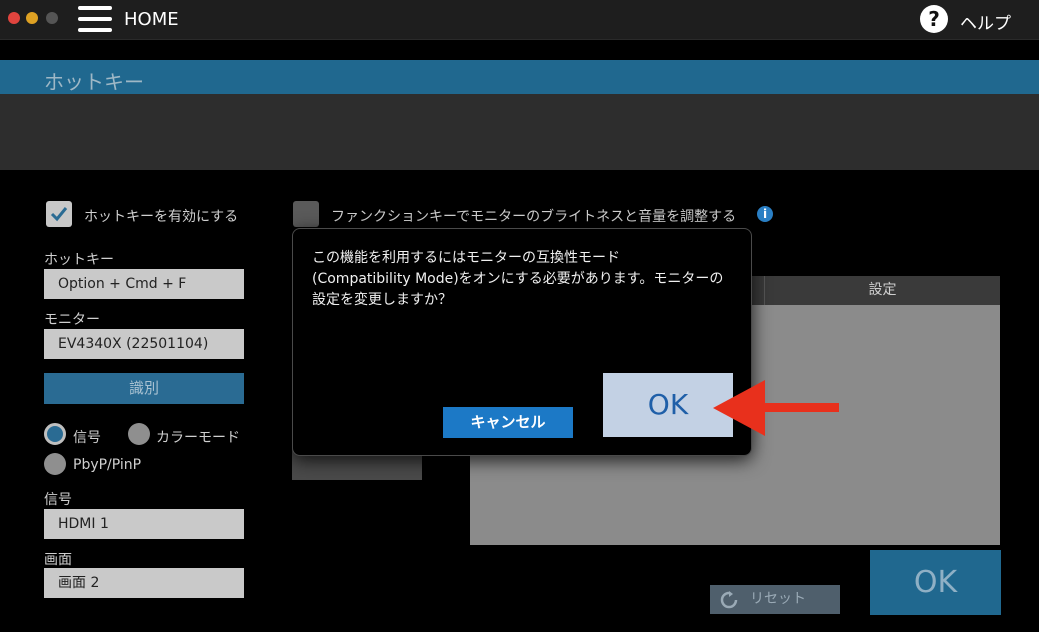 This screenshot has height=632, width=1039. Describe the element at coordinates (72, 320) in the screenshot. I see `monitor-field-label: モニター` at that location.